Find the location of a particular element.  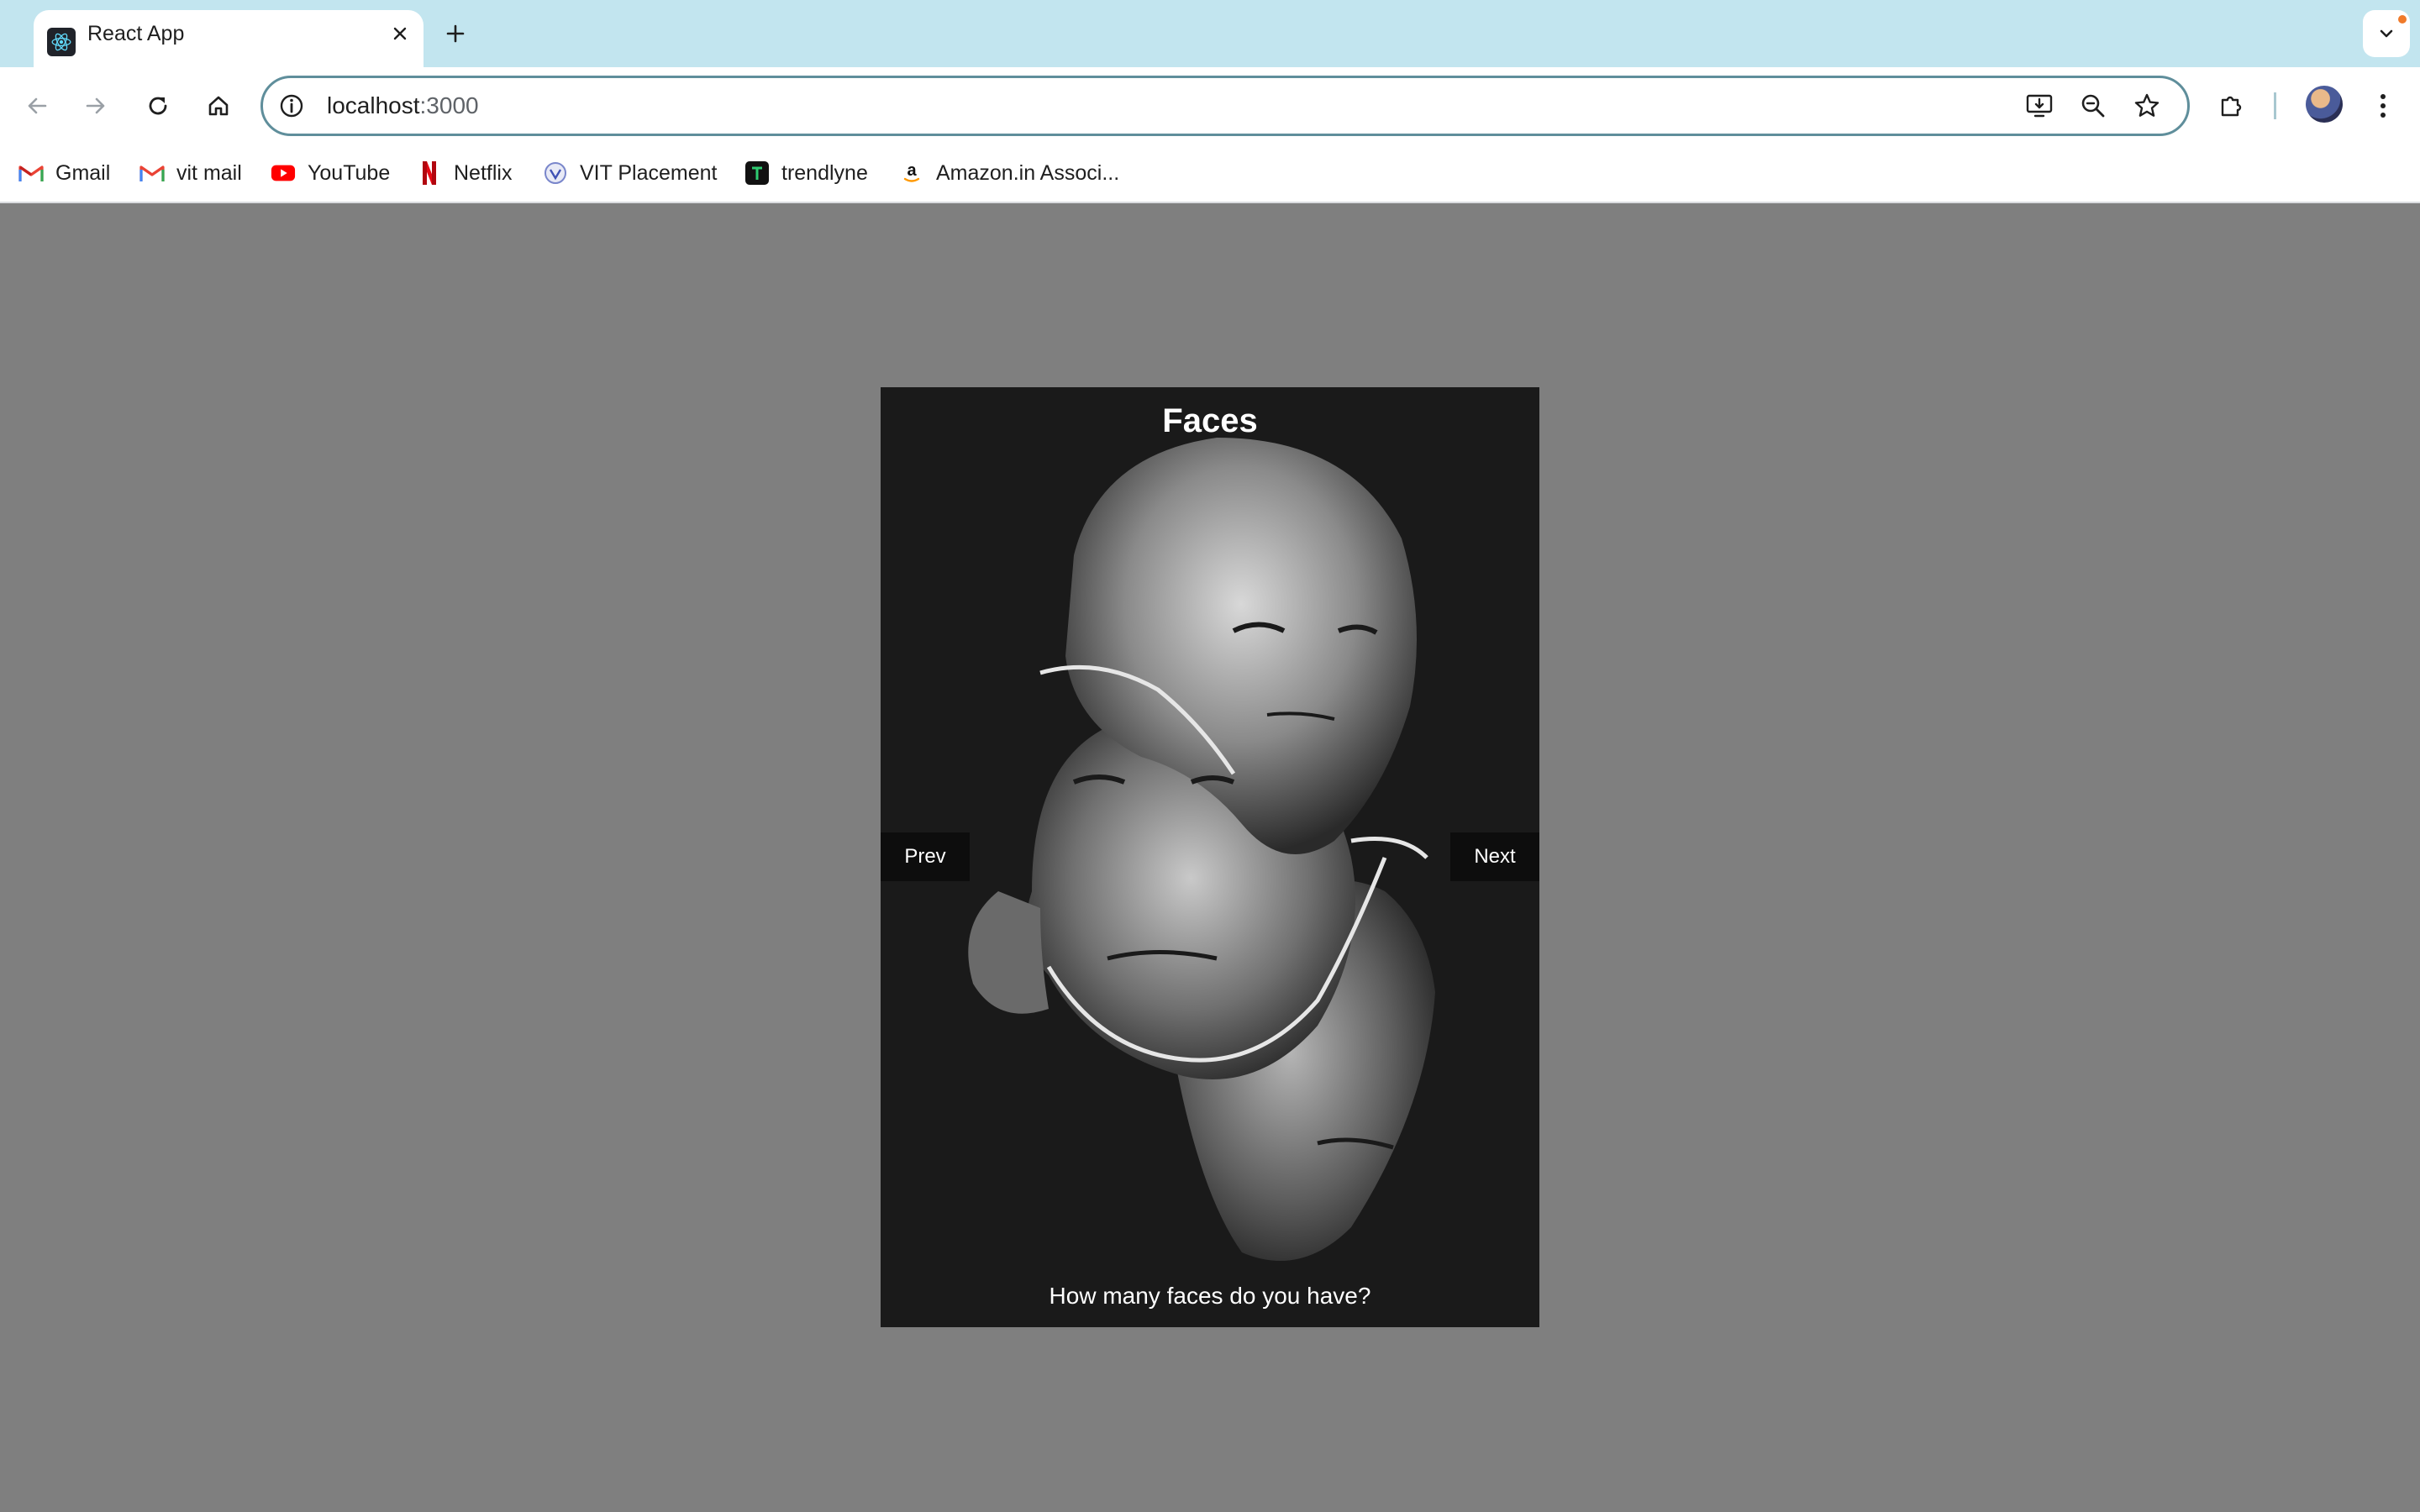

tab-search-button is located at coordinates (2387, 33).